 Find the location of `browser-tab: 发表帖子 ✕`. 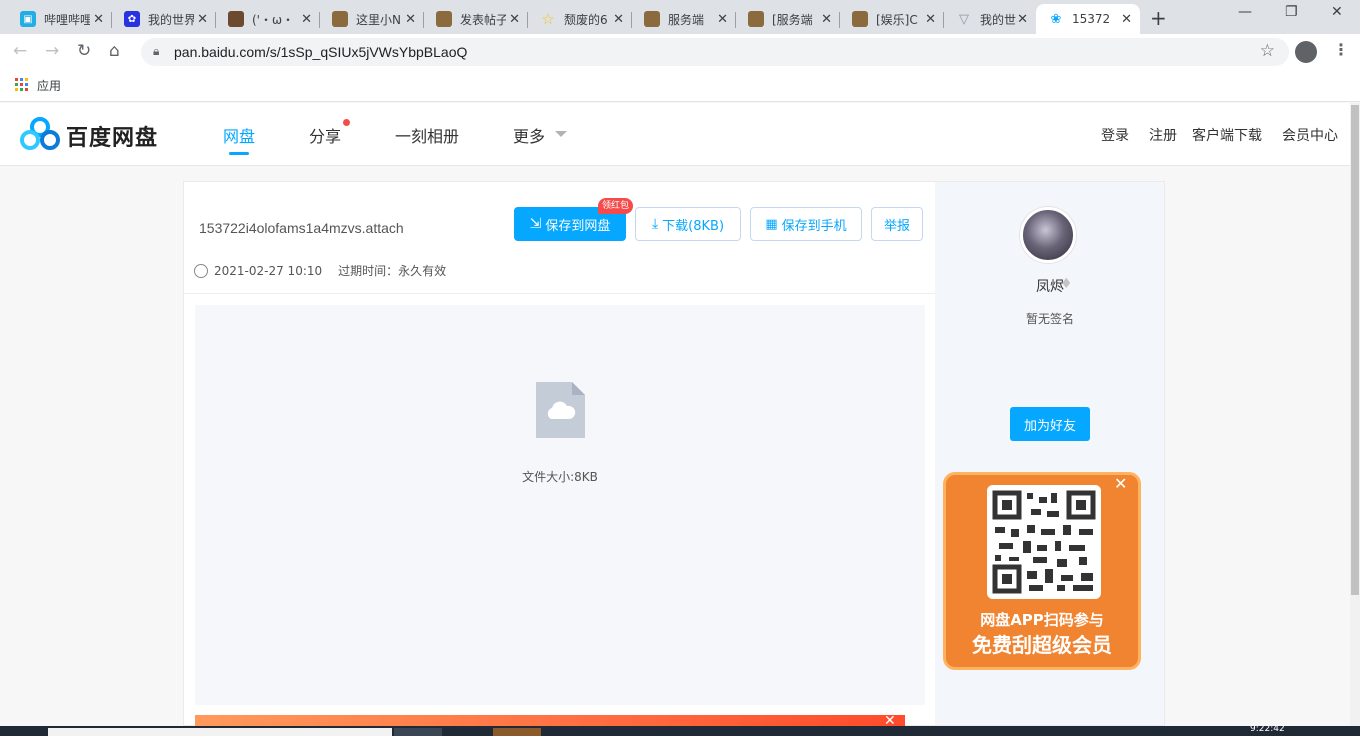

browser-tab: 发表帖子 ✕ is located at coordinates (476, 19).